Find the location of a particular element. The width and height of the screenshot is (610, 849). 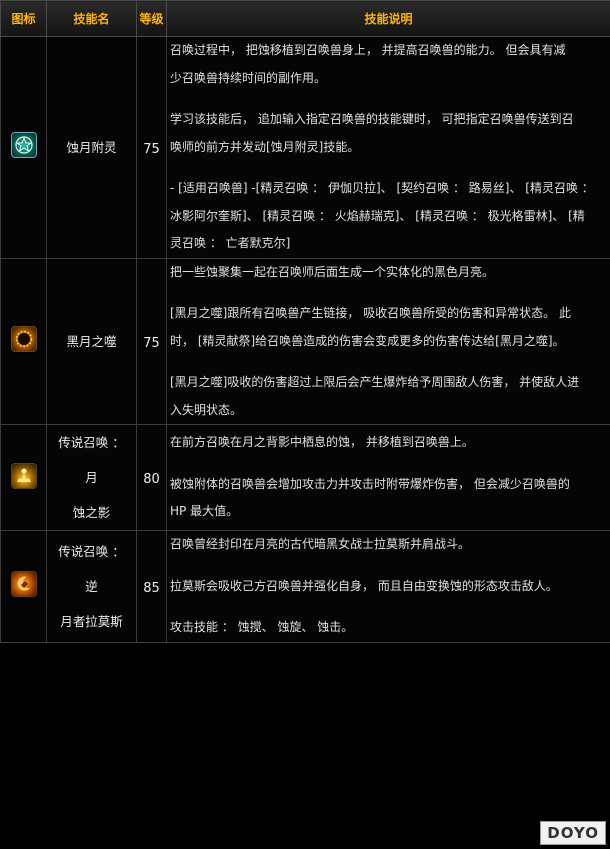

skill-name-line: 蚀月附灵 is located at coordinates (91, 147).